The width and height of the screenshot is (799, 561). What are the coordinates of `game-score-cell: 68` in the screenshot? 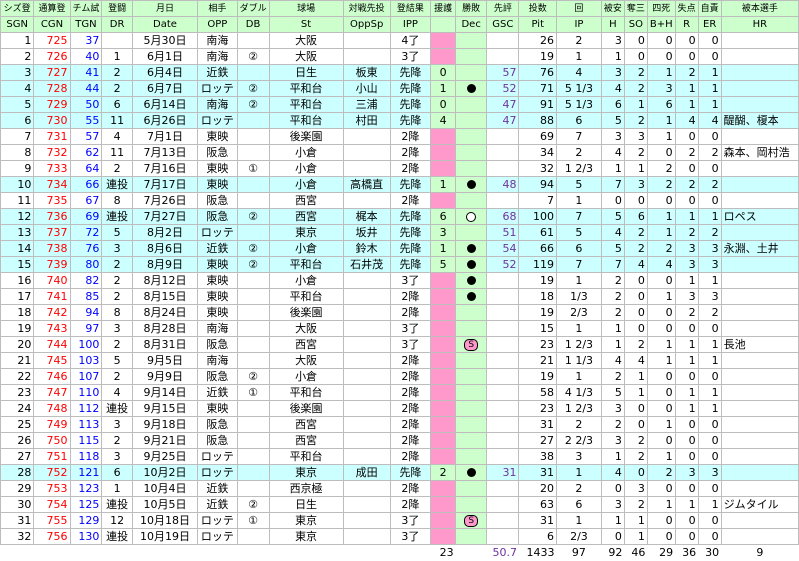 It's located at (503, 216).